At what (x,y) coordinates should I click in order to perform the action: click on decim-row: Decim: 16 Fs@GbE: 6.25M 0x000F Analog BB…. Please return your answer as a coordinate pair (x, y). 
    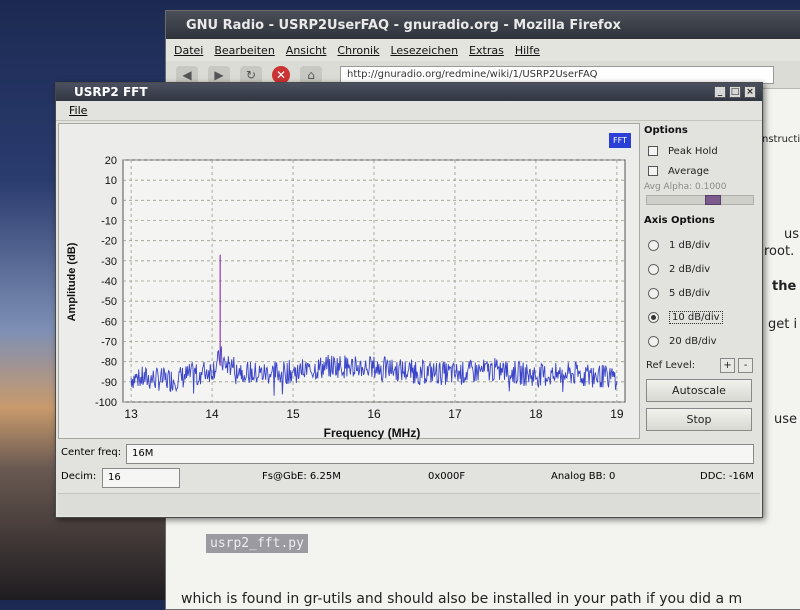
    Looking at the image, I should click on (409, 478).